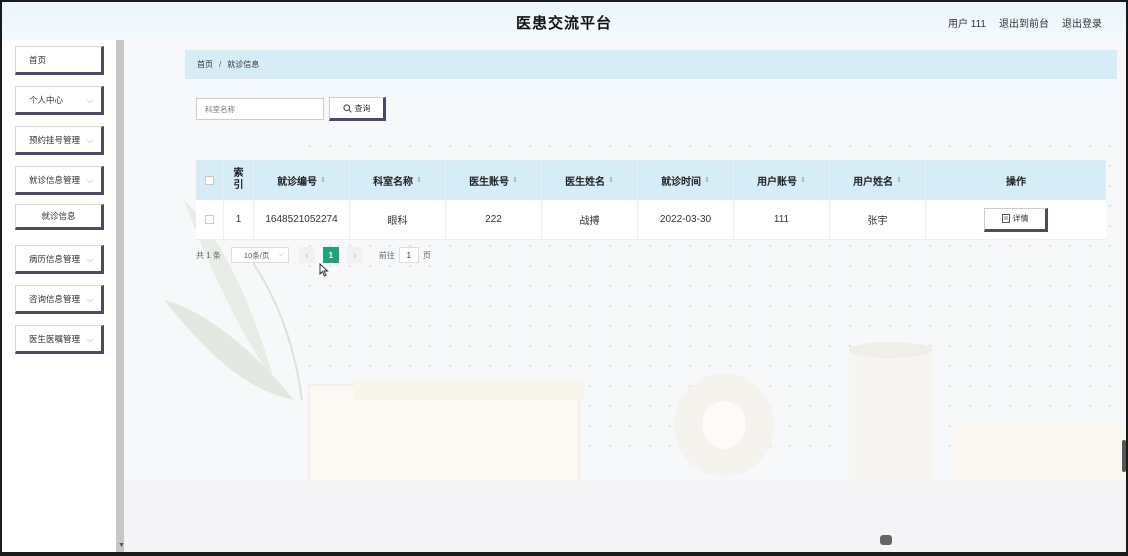 Image resolution: width=1128 pixels, height=556 pixels. I want to click on col-actions: 操作, so click(1016, 180).